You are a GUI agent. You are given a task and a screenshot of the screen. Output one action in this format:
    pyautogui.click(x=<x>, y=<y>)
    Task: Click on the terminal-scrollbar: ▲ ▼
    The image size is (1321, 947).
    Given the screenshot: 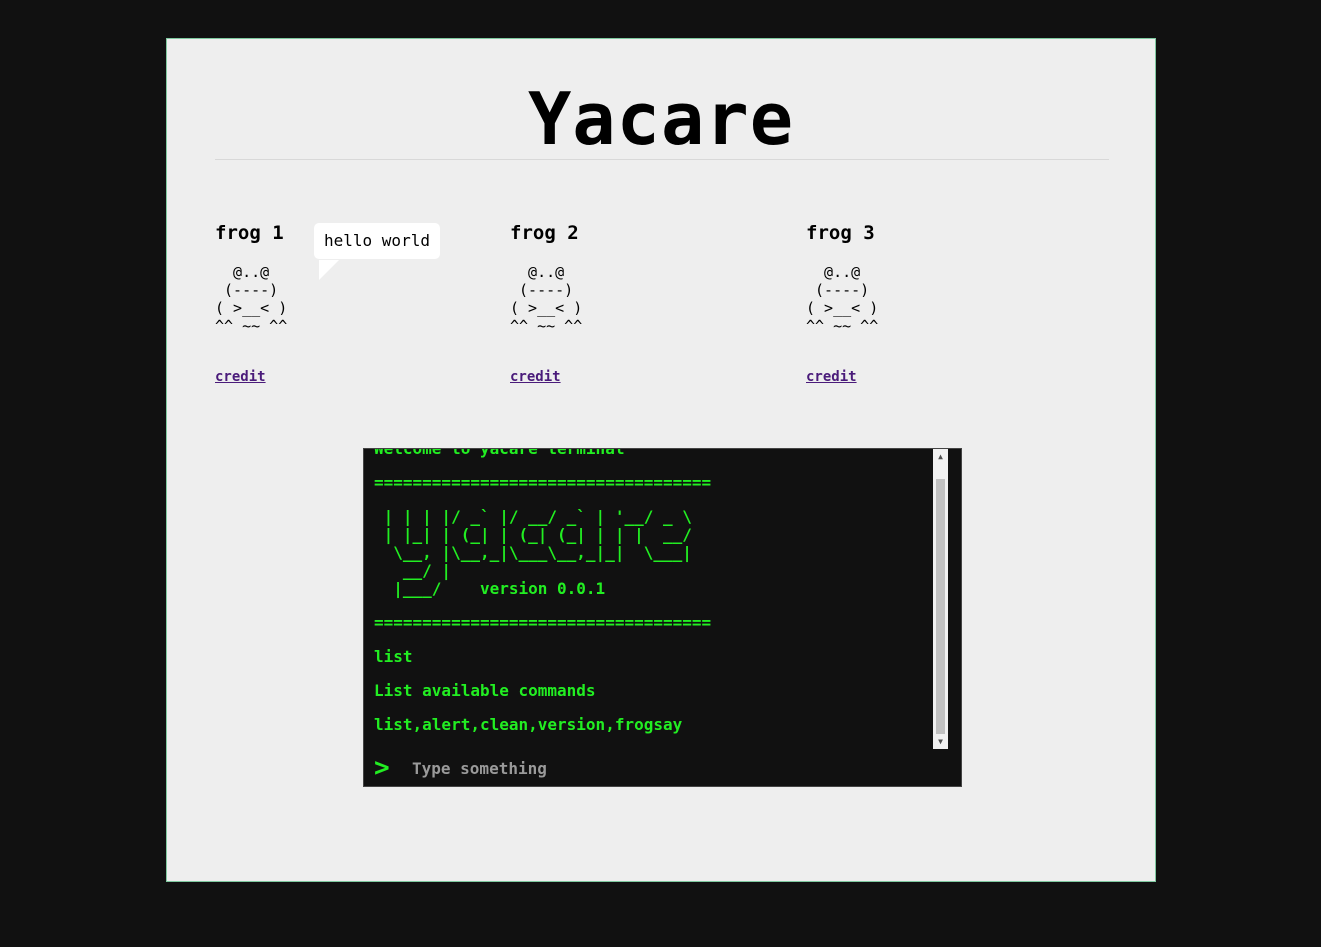 What is the action you would take?
    pyautogui.click(x=940, y=599)
    